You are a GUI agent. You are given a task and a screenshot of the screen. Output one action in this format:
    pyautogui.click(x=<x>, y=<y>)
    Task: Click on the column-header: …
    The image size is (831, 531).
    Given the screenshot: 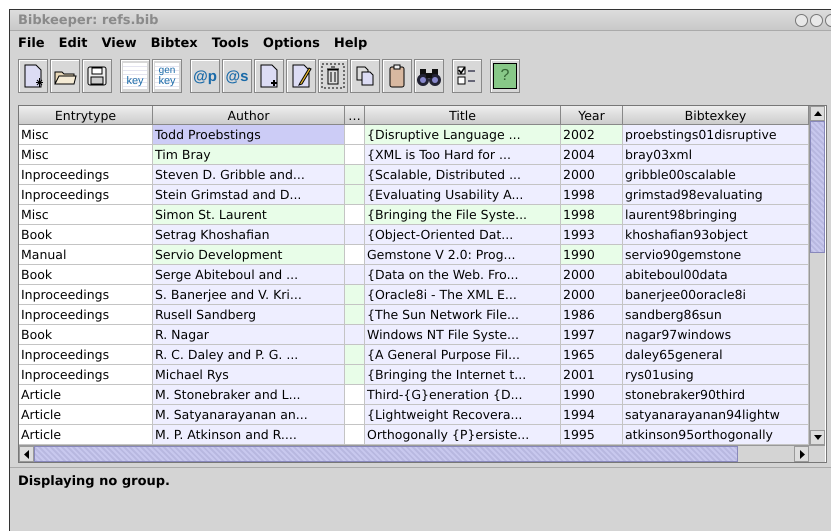 What is the action you would take?
    pyautogui.click(x=355, y=115)
    